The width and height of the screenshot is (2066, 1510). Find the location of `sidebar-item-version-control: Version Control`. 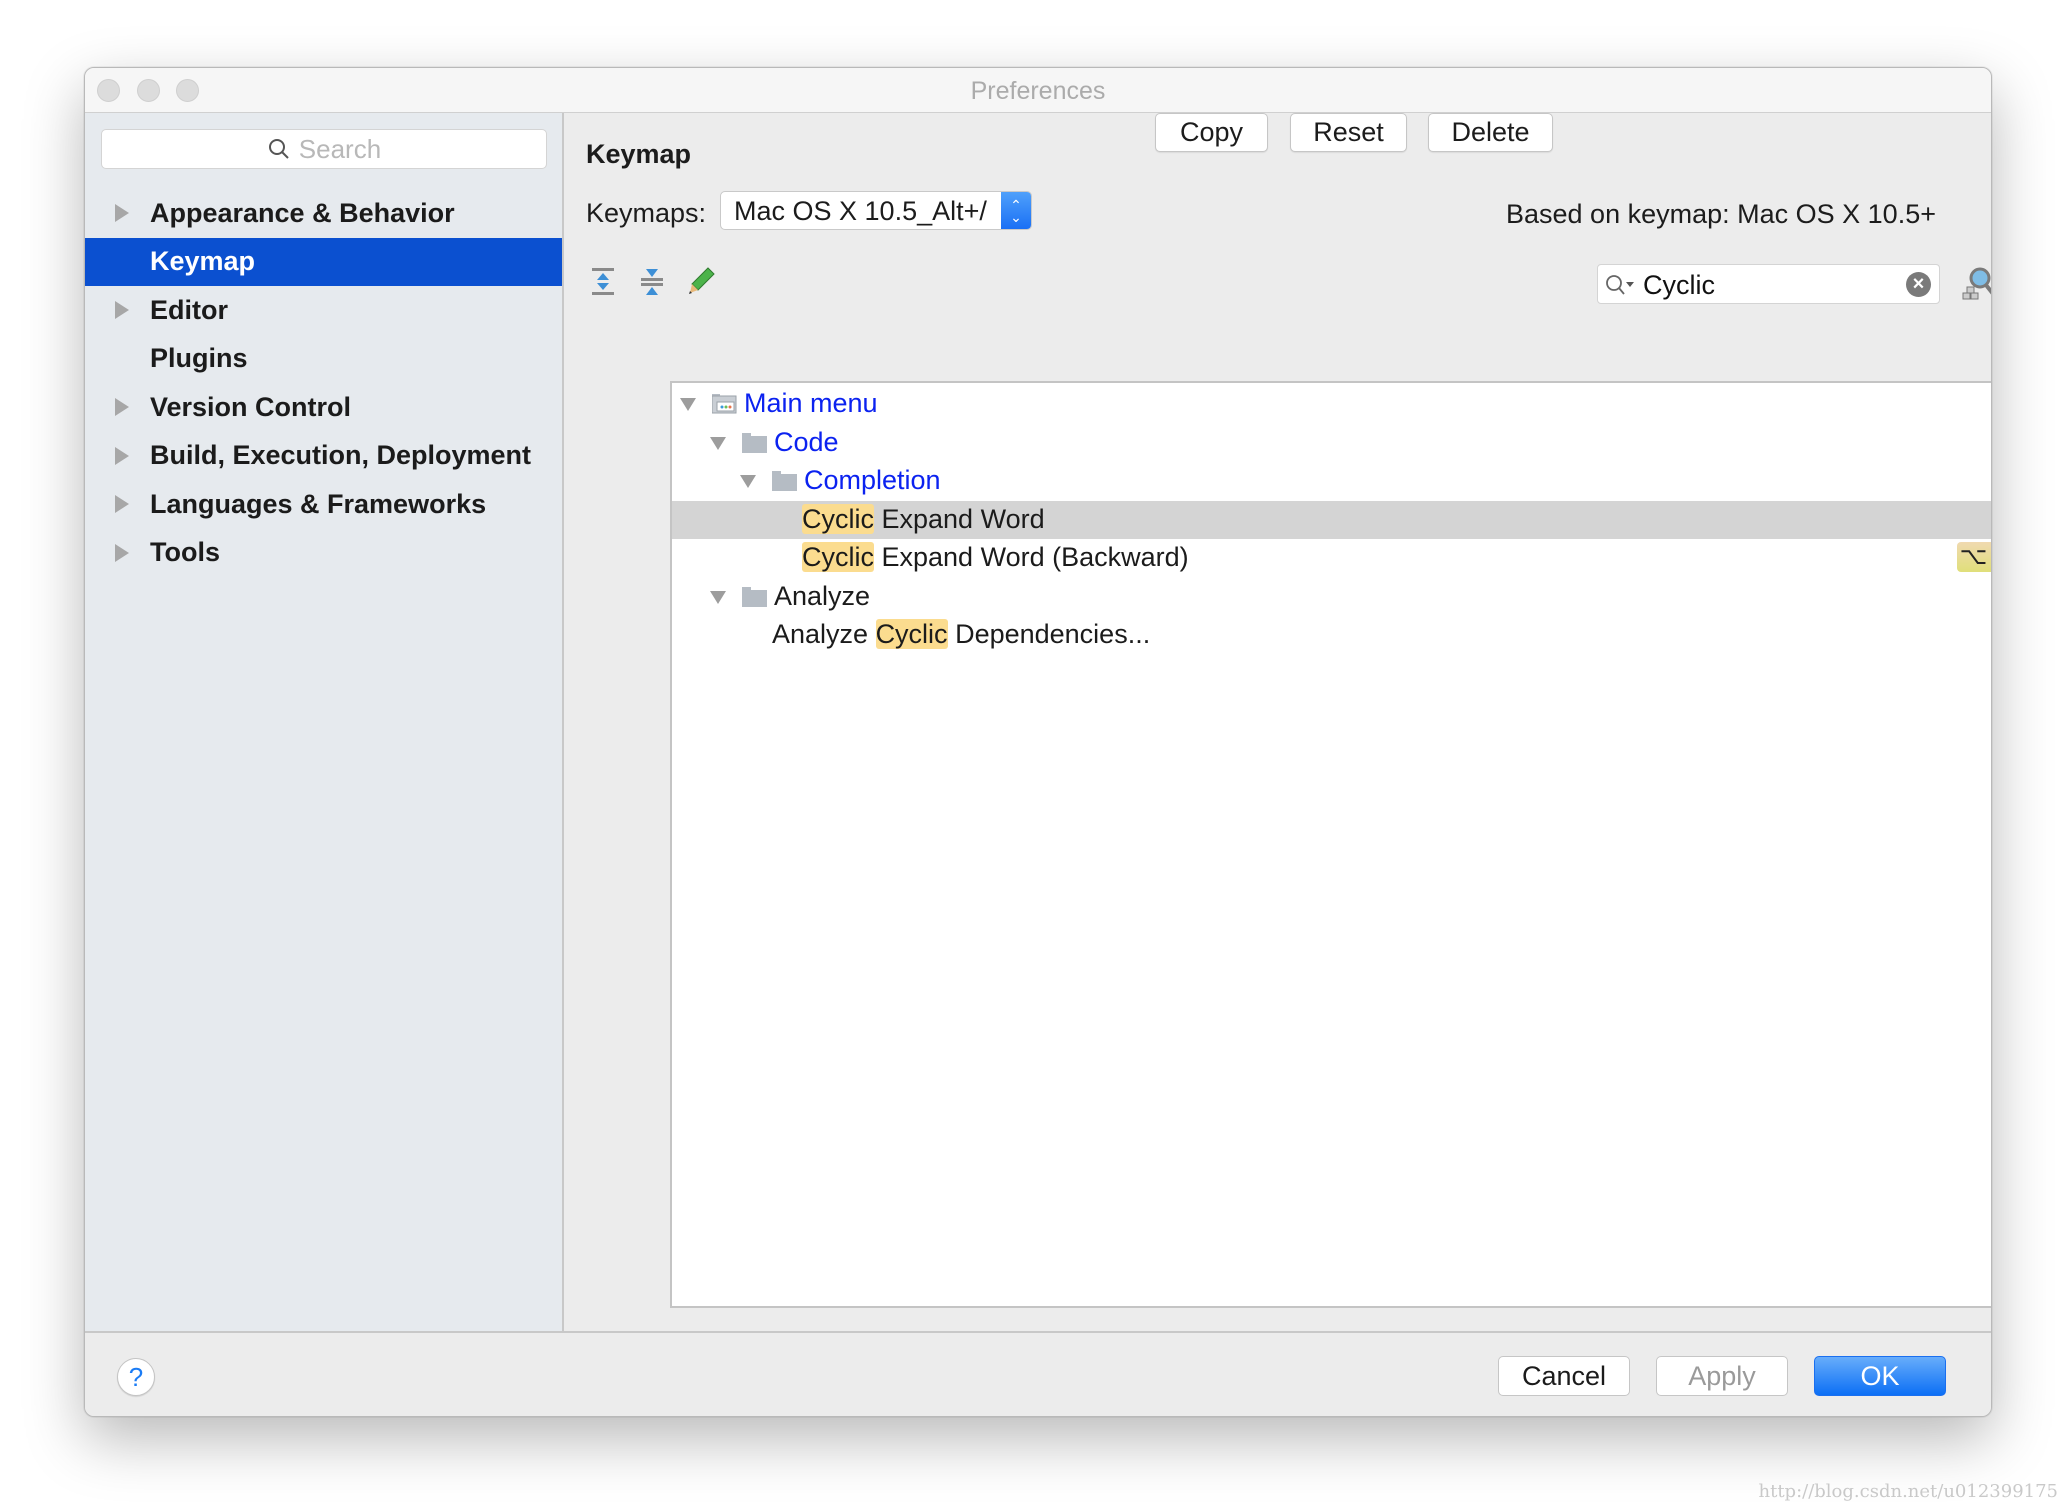

sidebar-item-version-control: Version Control is located at coordinates (323, 407).